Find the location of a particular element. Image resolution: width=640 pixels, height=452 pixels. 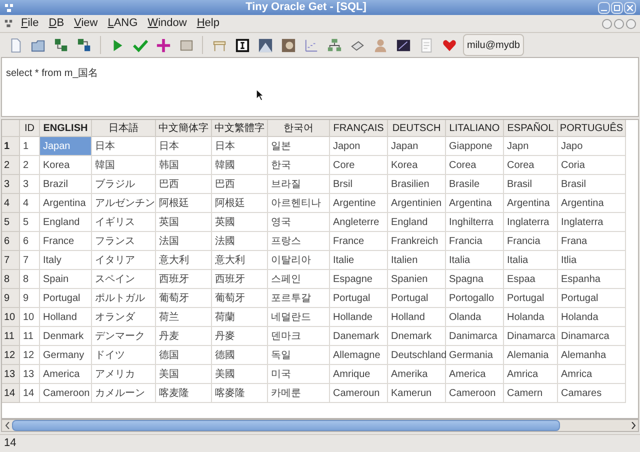

table-cell: Holland is located at coordinates (417, 317).